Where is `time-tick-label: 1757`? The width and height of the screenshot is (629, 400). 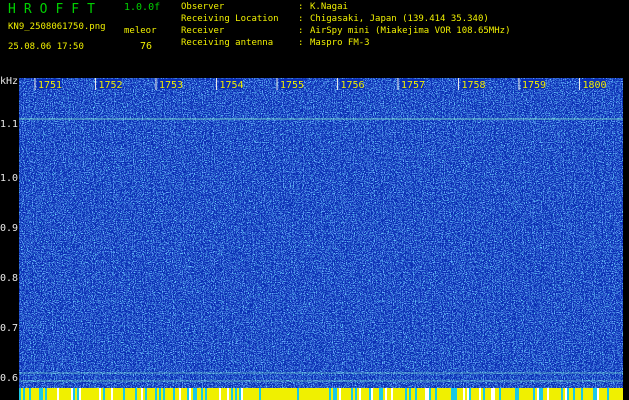
time-tick-label: 1757 is located at coordinates (413, 85).